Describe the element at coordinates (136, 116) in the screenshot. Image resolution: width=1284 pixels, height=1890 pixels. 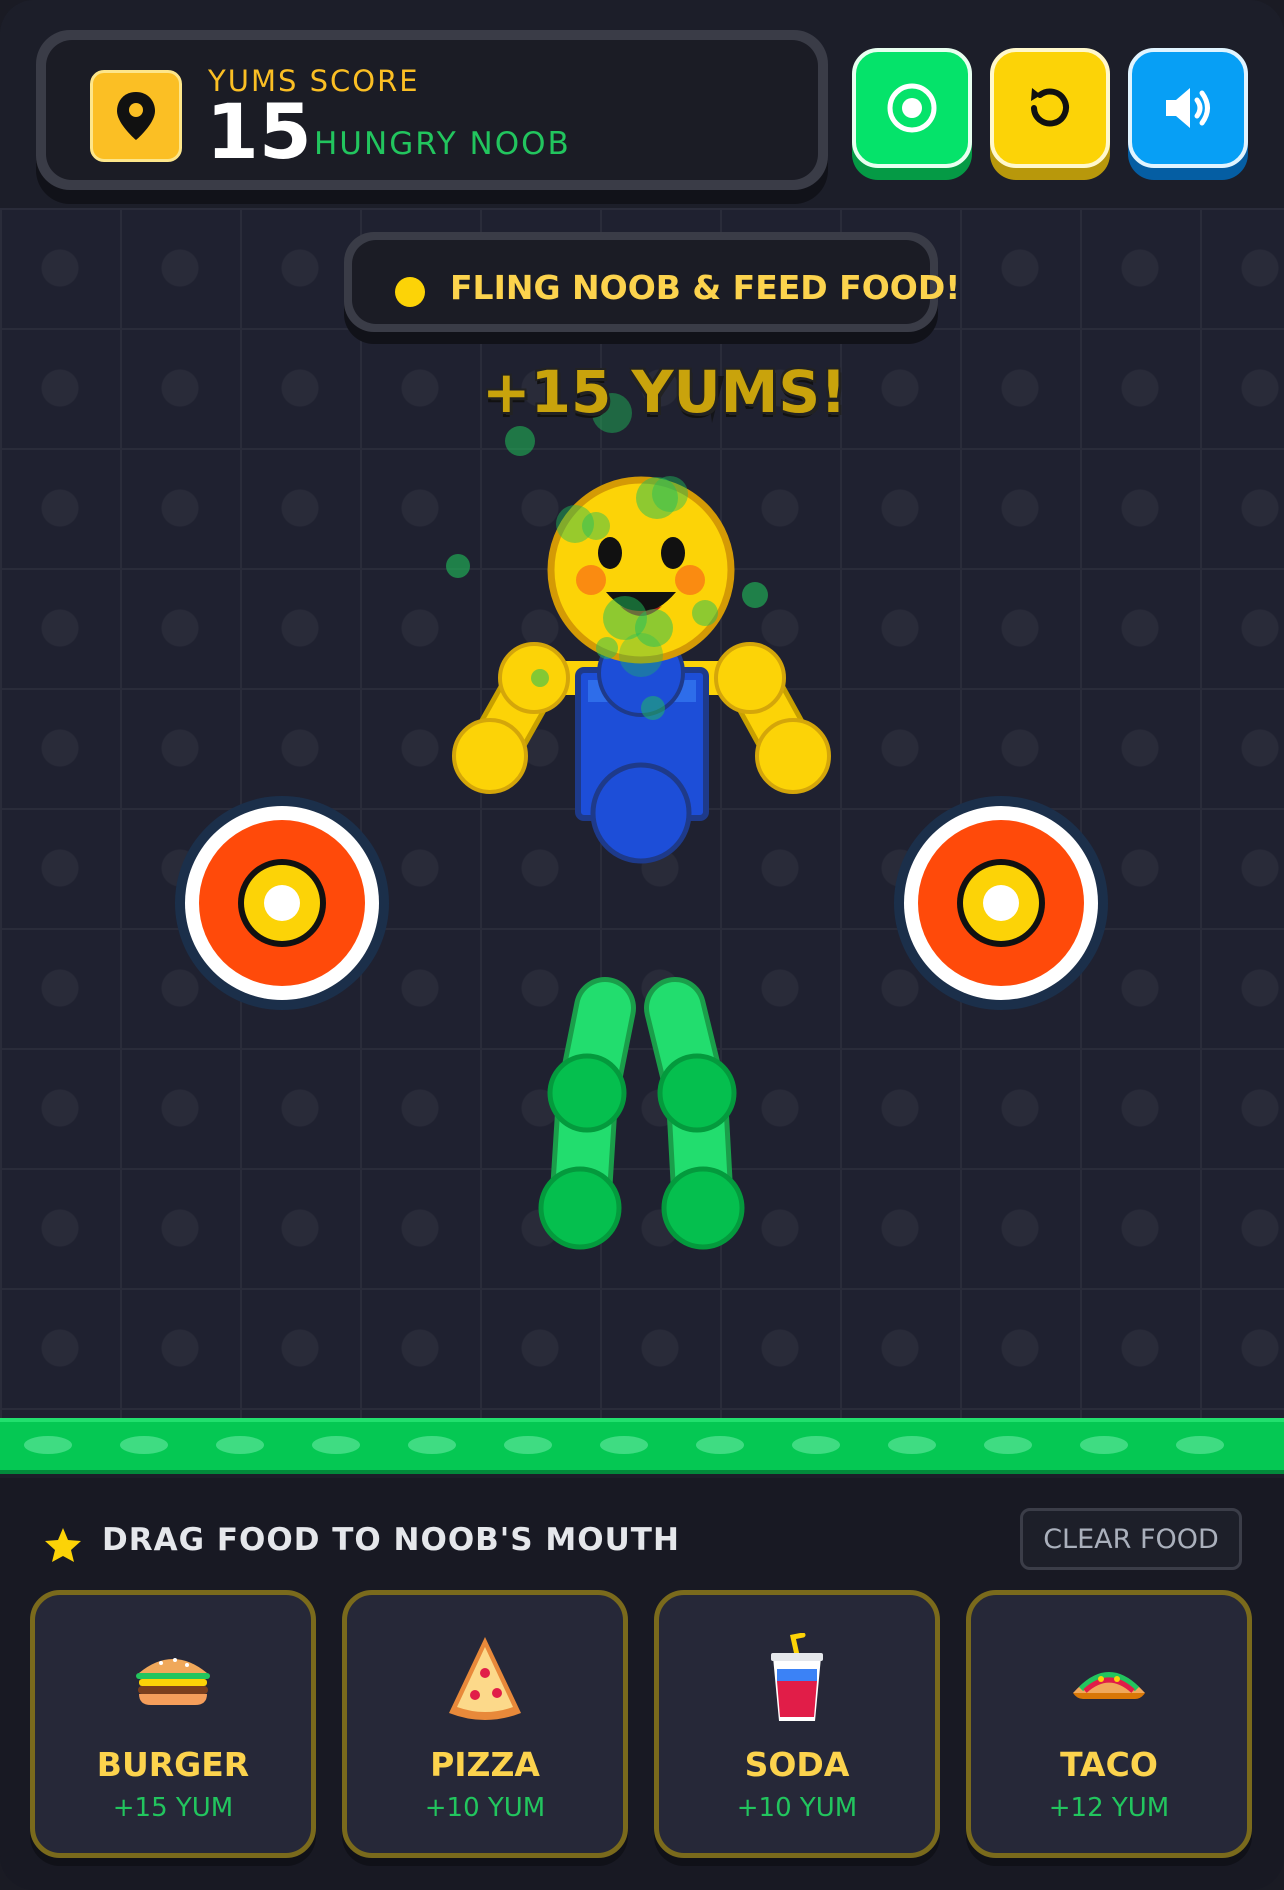
I see `map-pin-icon` at that location.